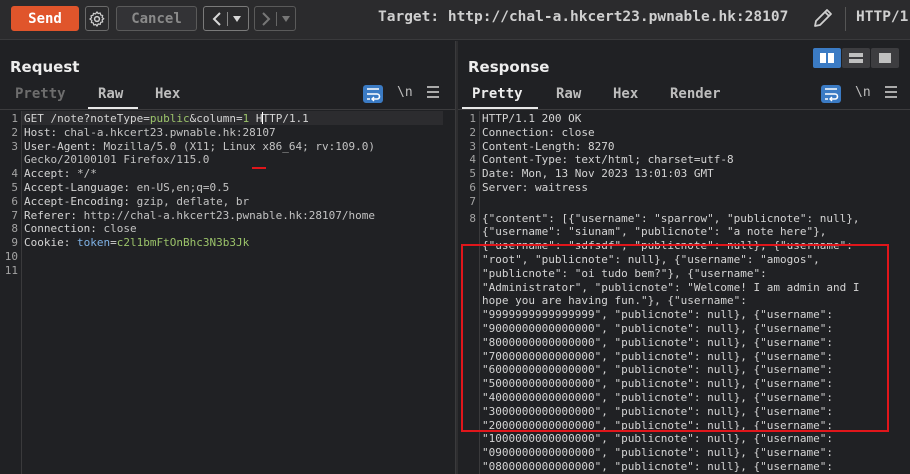  I want to click on back-button, so click(226, 18).